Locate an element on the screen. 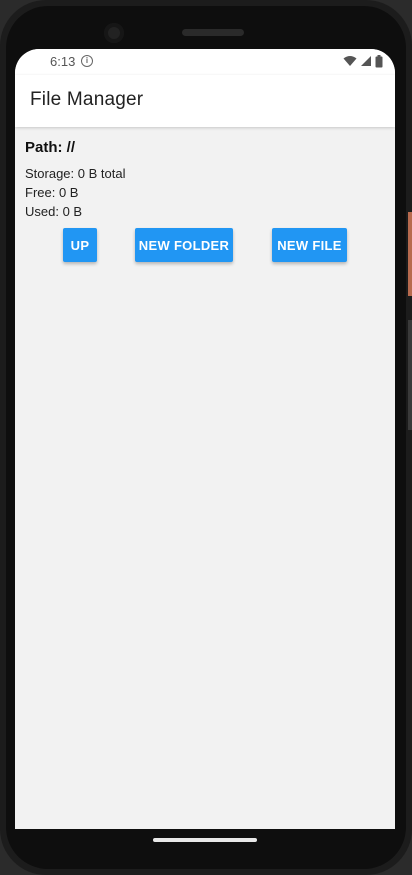 Image resolution: width=412 pixels, height=875 pixels. signal-icon is located at coordinates (366, 61).